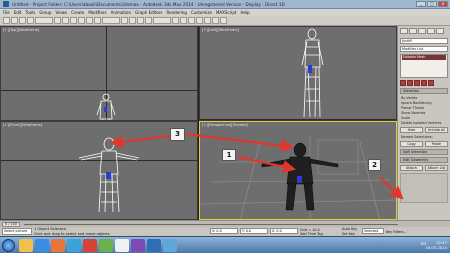 This screenshot has height=253, width=450. Describe the element at coordinates (374, 165) in the screenshot. I see `callout-2: 2` at that location.